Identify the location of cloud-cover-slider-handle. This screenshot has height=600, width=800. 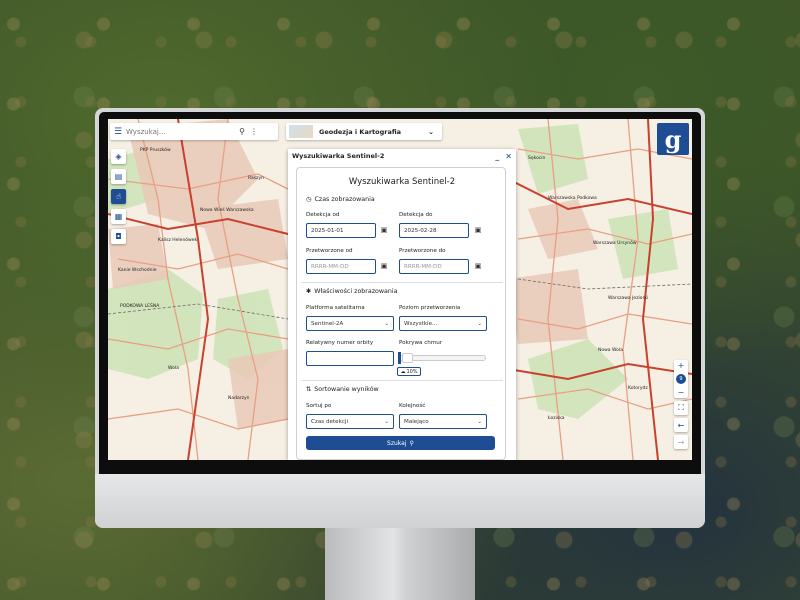
(399, 358).